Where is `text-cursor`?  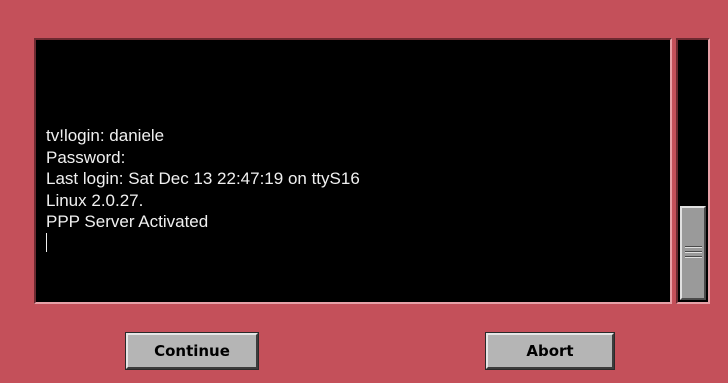 text-cursor is located at coordinates (46, 242).